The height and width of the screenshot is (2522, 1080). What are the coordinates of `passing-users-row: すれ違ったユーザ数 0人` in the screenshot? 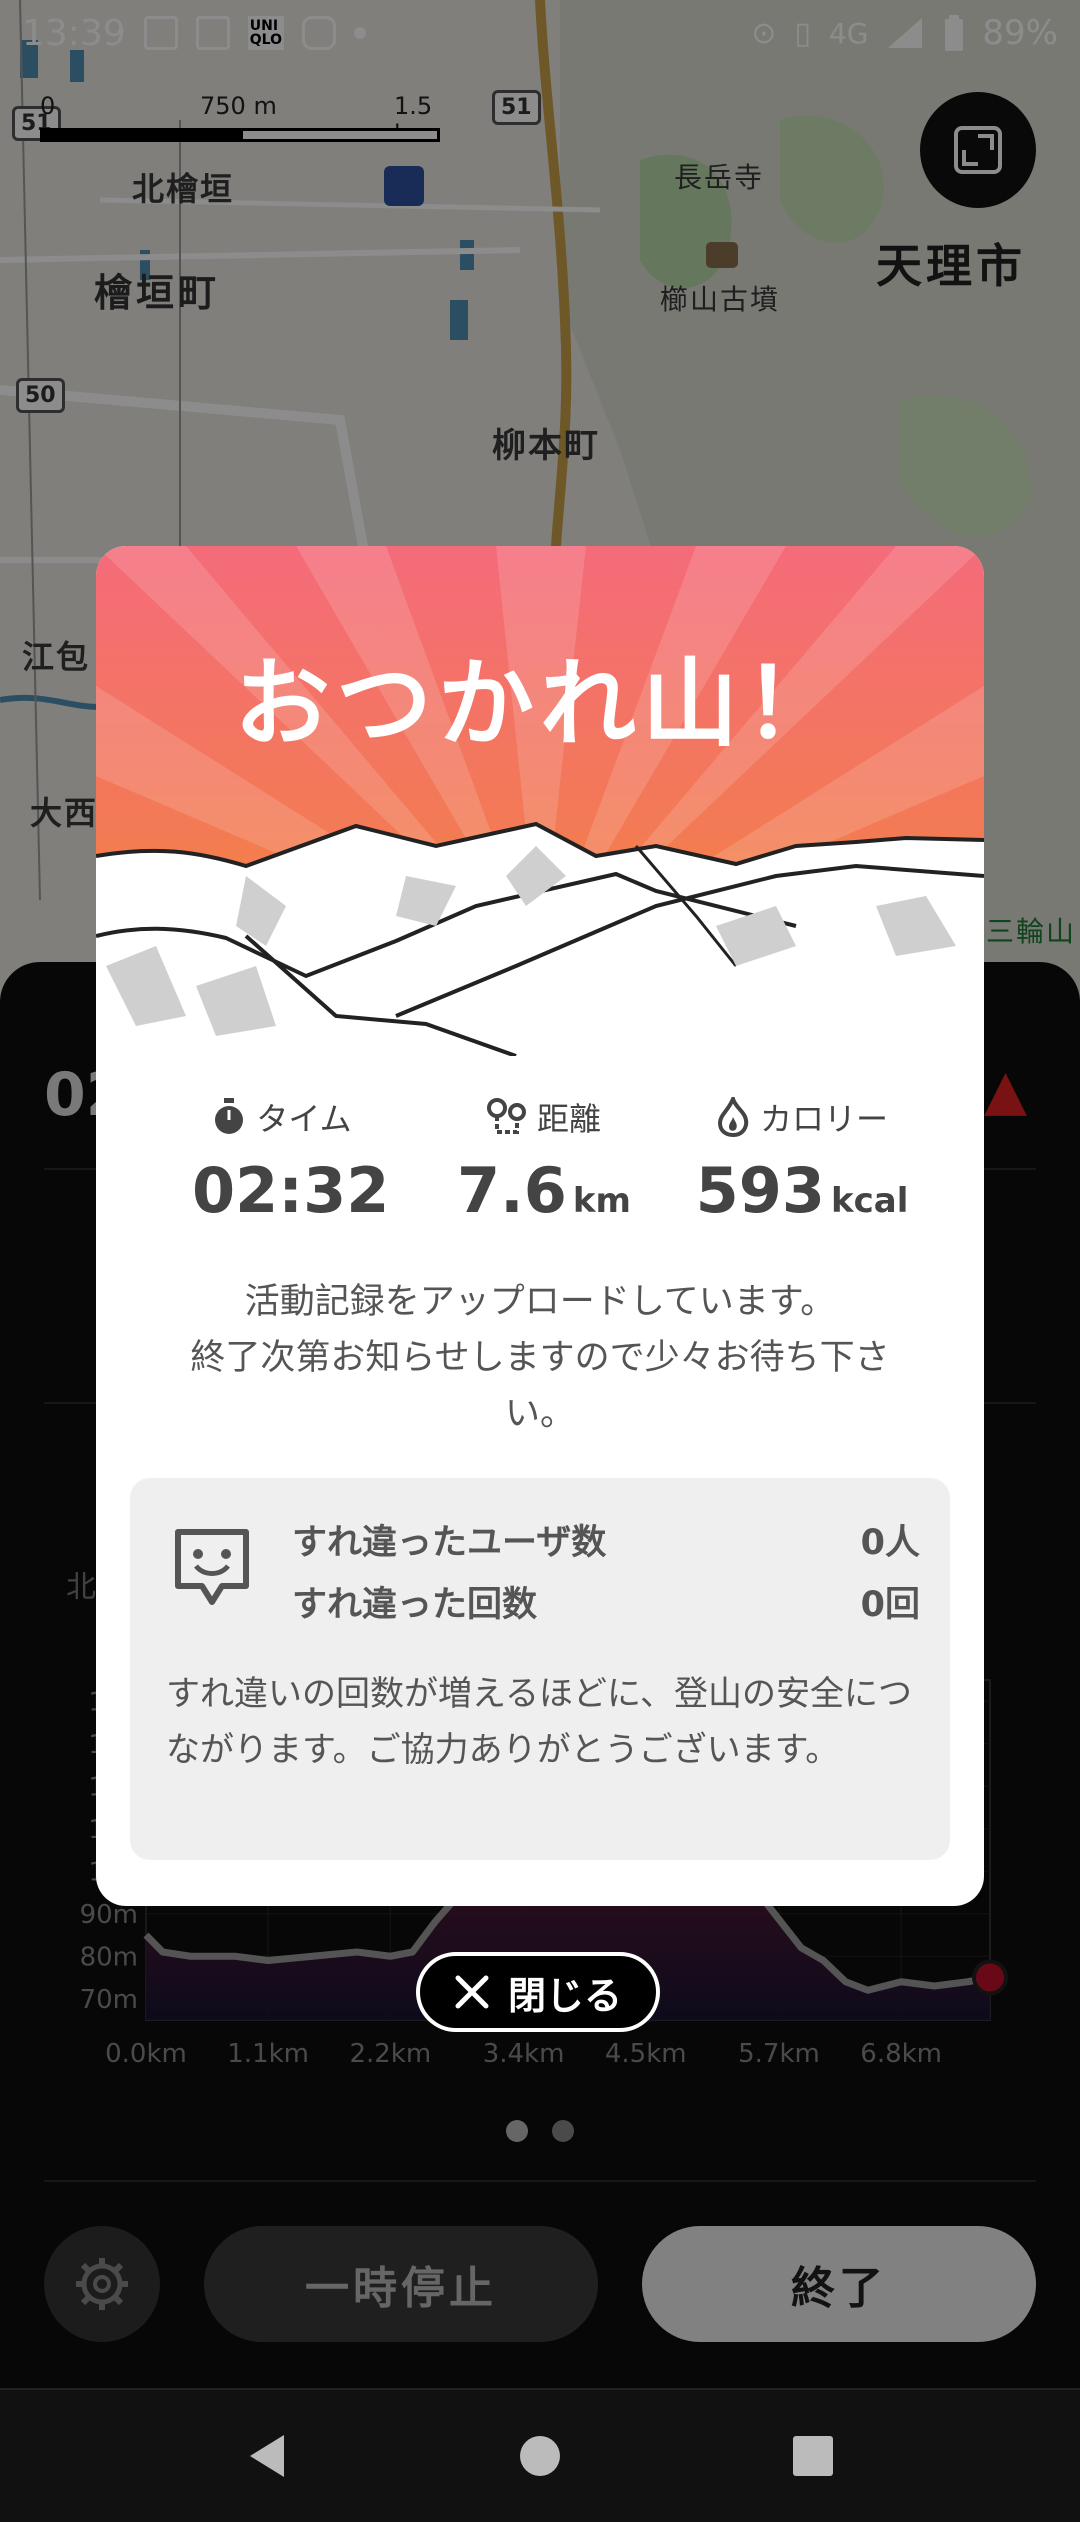 It's located at (606, 1539).